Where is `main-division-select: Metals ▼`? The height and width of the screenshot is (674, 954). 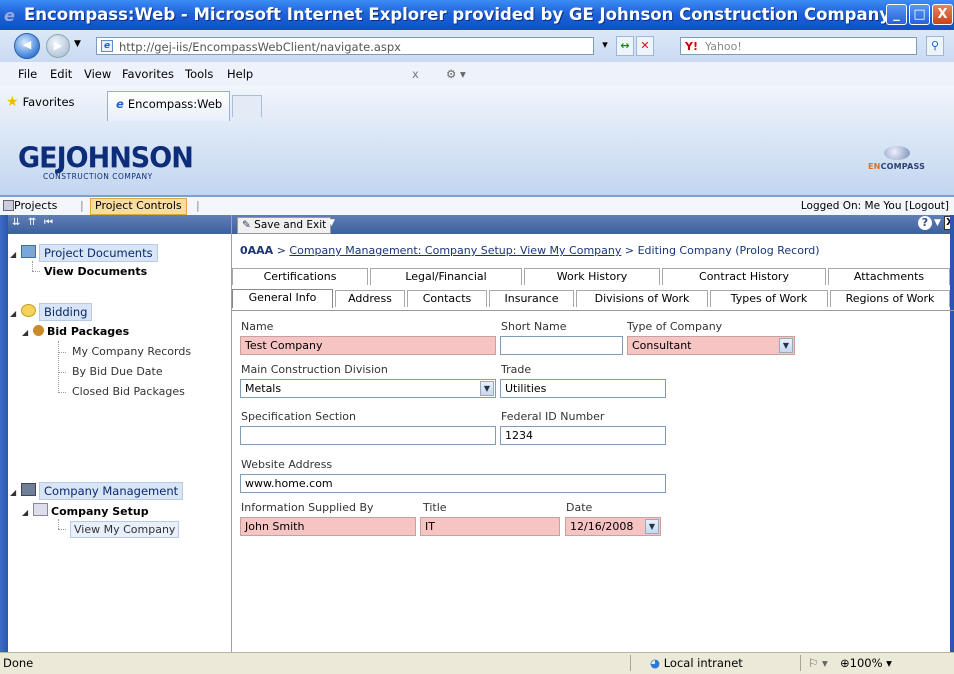 main-division-select: Metals ▼ is located at coordinates (368, 388).